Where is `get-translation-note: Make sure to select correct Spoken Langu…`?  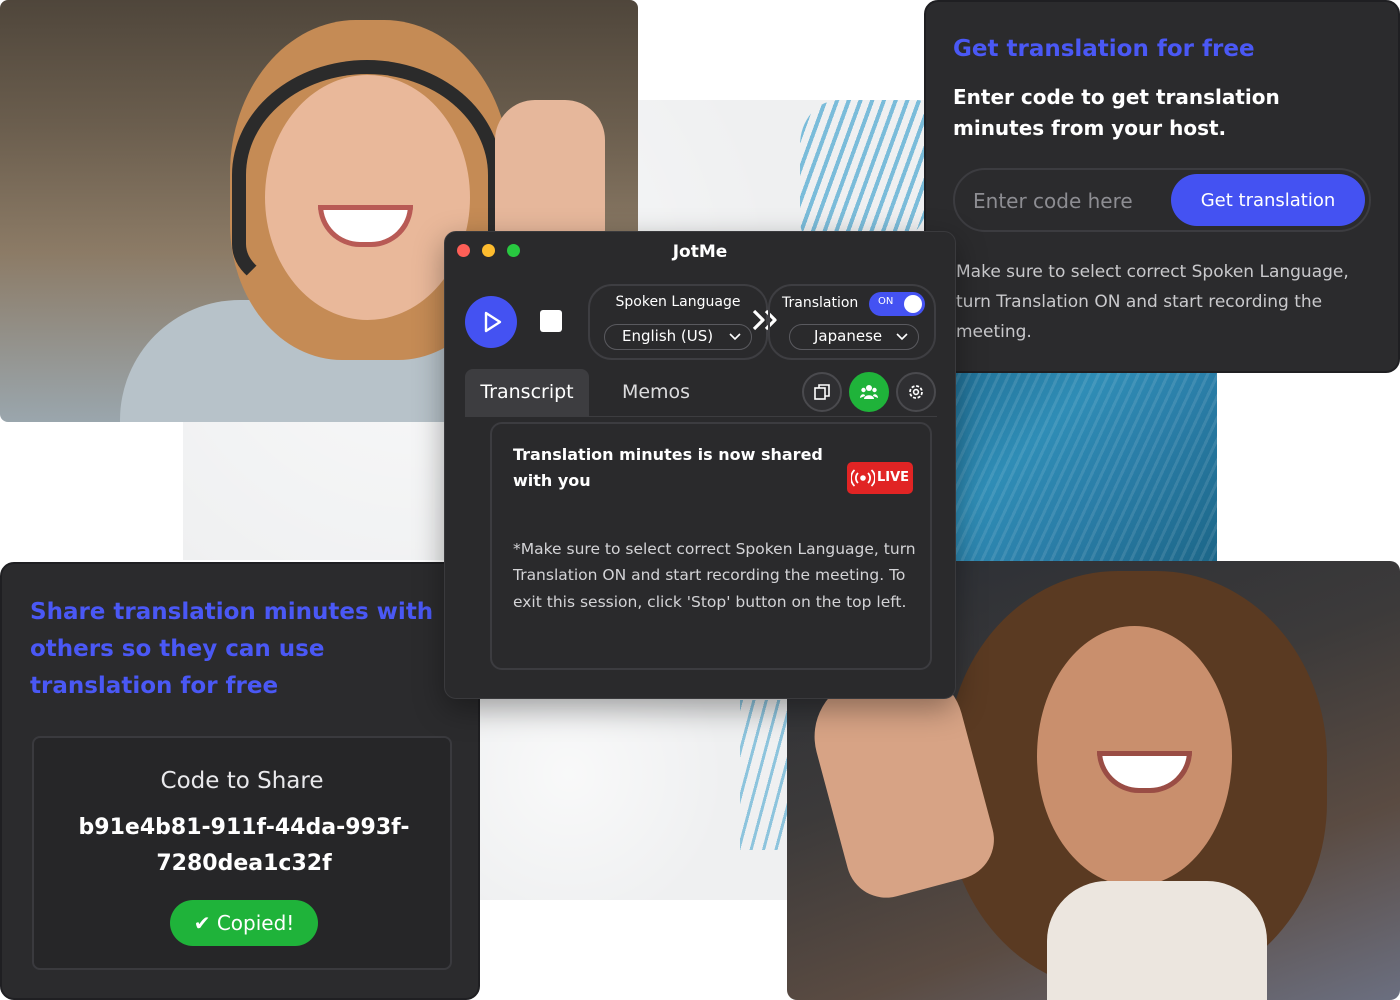 get-translation-note: Make sure to select correct Spoken Langu… is located at coordinates (1152, 302).